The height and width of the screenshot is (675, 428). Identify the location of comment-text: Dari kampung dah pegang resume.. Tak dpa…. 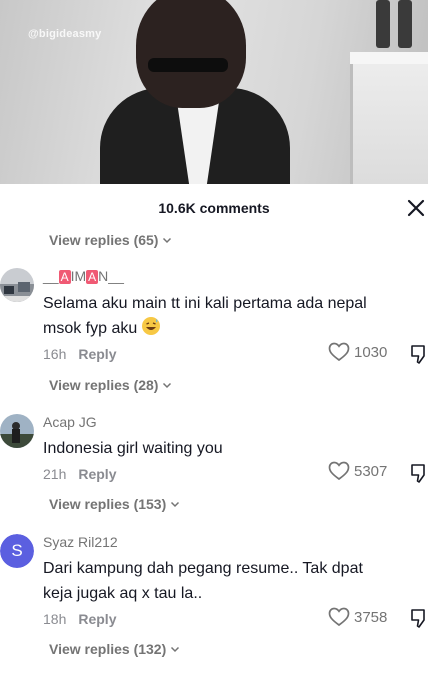
(203, 581).